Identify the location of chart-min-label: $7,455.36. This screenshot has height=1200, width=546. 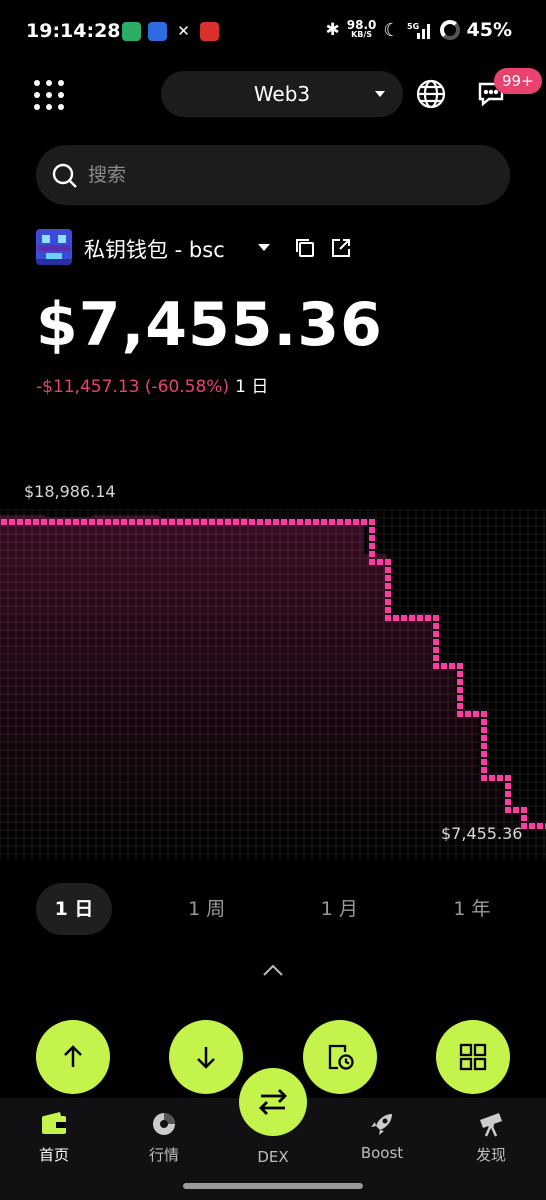
(482, 833).